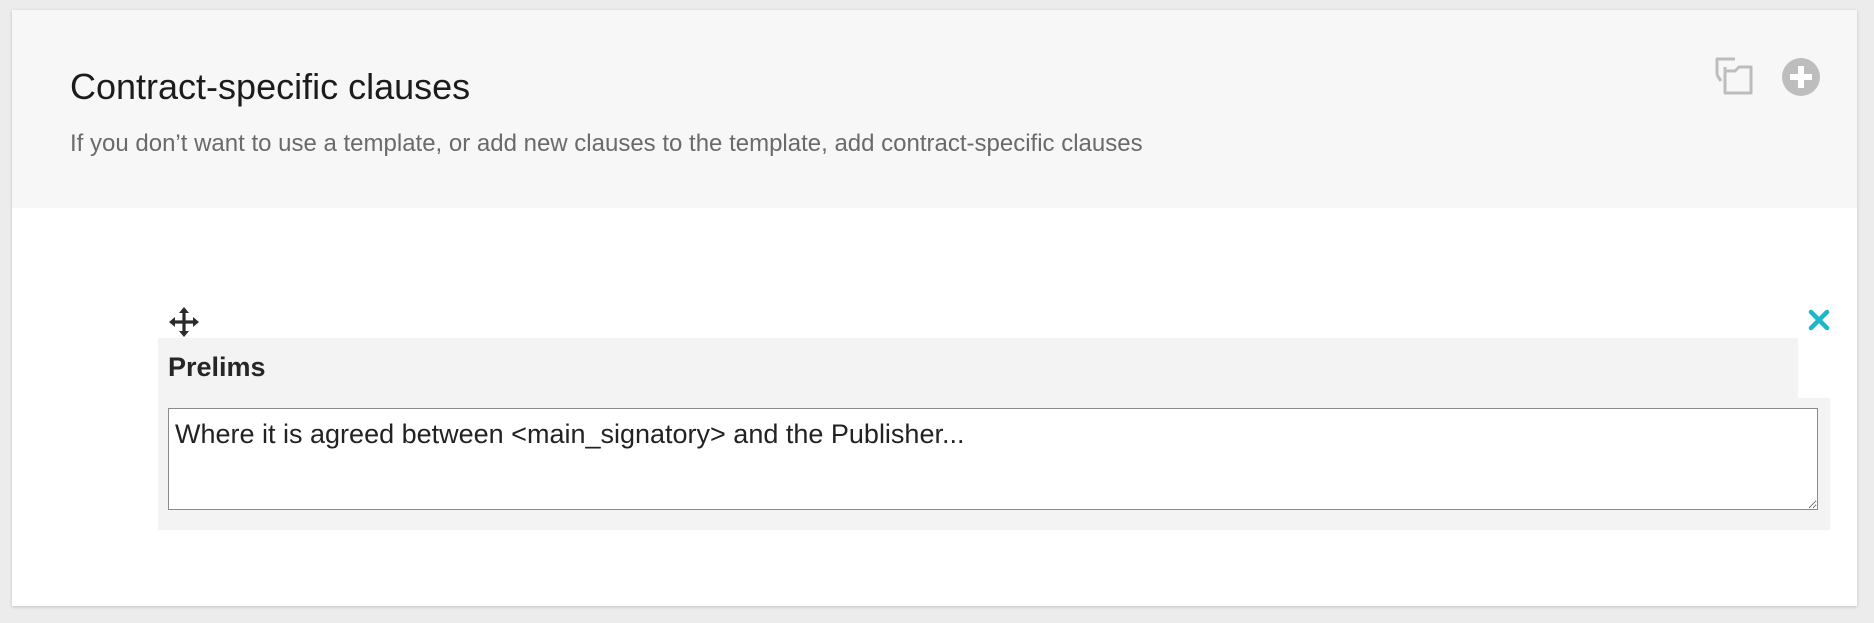  I want to click on clause-toolbar, so click(994, 322).